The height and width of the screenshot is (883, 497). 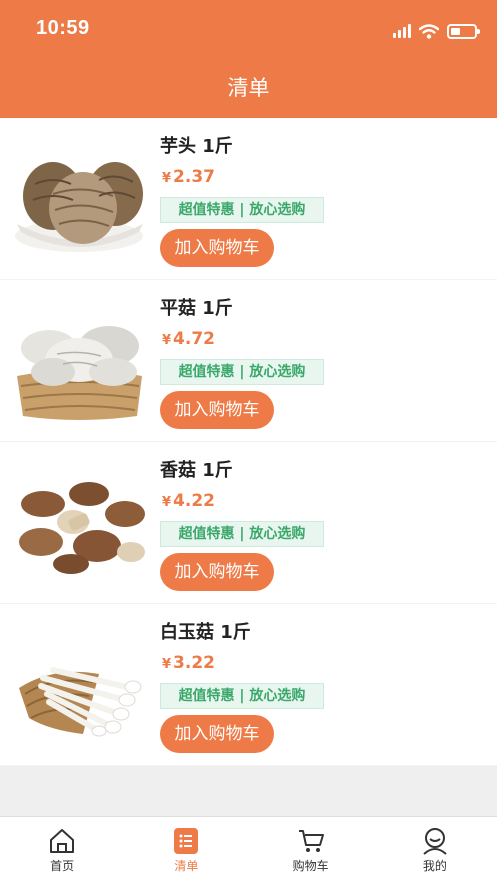 What do you see at coordinates (402, 31) in the screenshot?
I see `signal-icon` at bounding box center [402, 31].